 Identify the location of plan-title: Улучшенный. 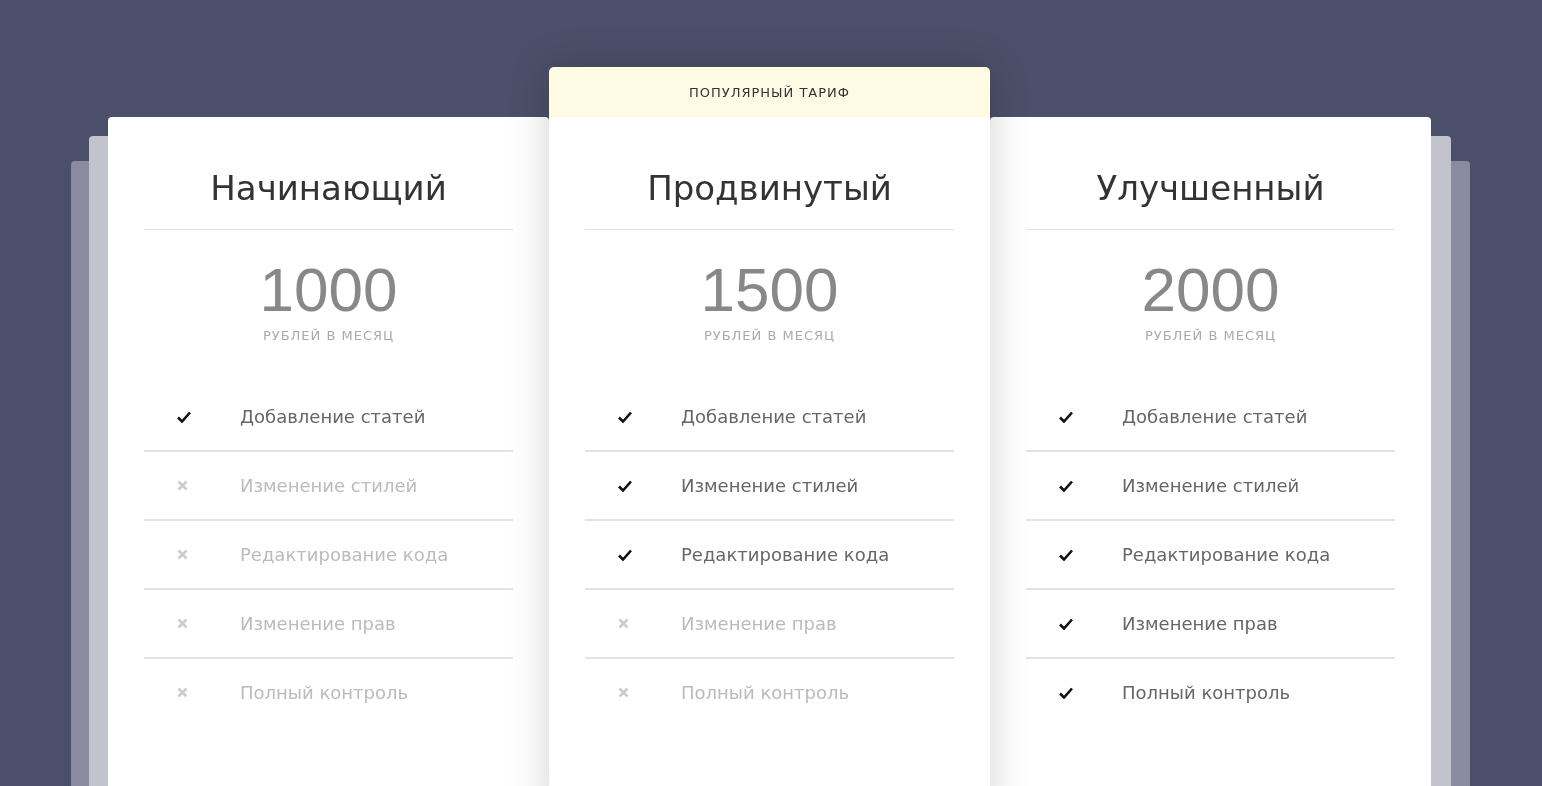
(1210, 173).